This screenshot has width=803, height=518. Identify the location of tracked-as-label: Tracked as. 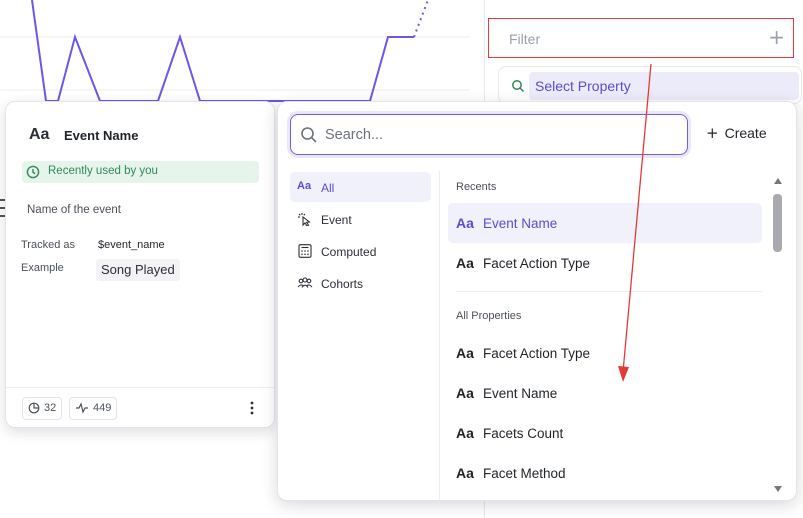
(48, 245).